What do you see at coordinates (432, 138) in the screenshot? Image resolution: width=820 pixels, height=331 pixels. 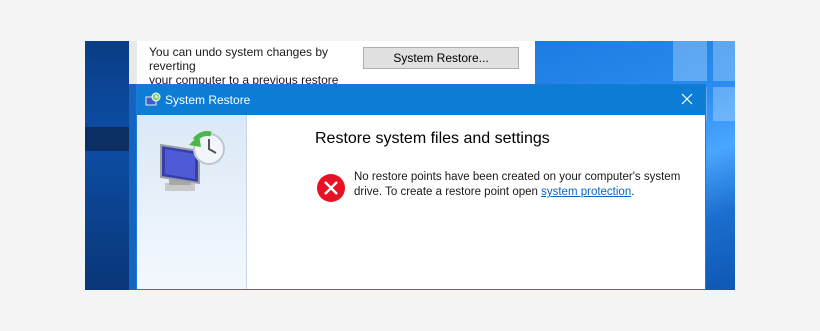 I see `dialog-heading: Restore system files and settings` at bounding box center [432, 138].